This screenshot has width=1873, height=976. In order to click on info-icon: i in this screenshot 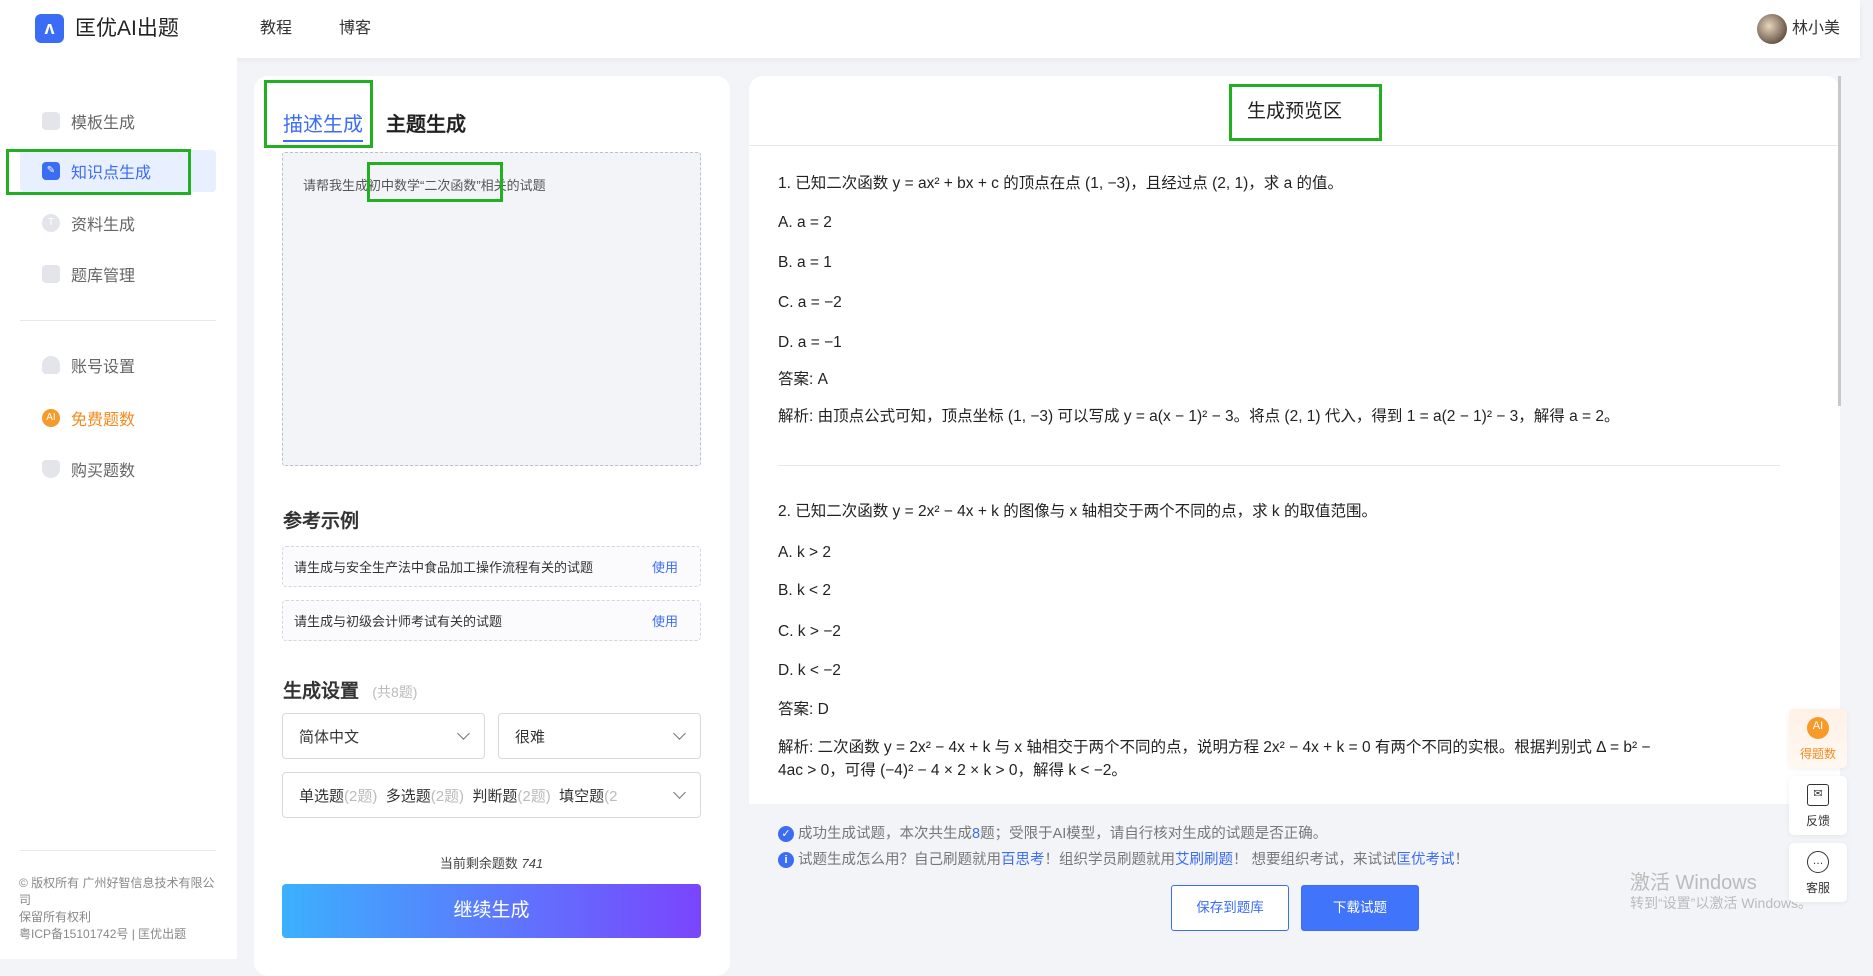, I will do `click(786, 860)`.